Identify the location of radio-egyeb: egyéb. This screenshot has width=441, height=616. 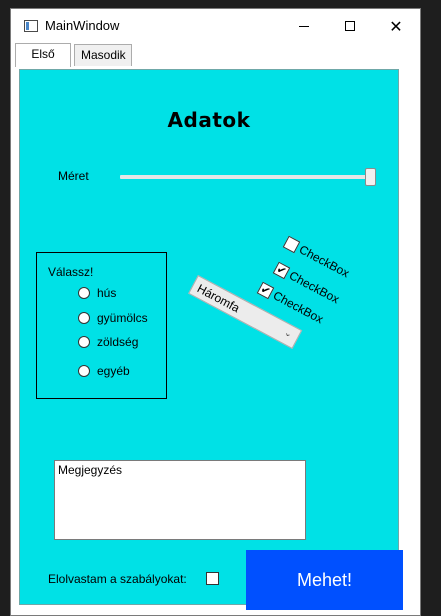
(104, 371).